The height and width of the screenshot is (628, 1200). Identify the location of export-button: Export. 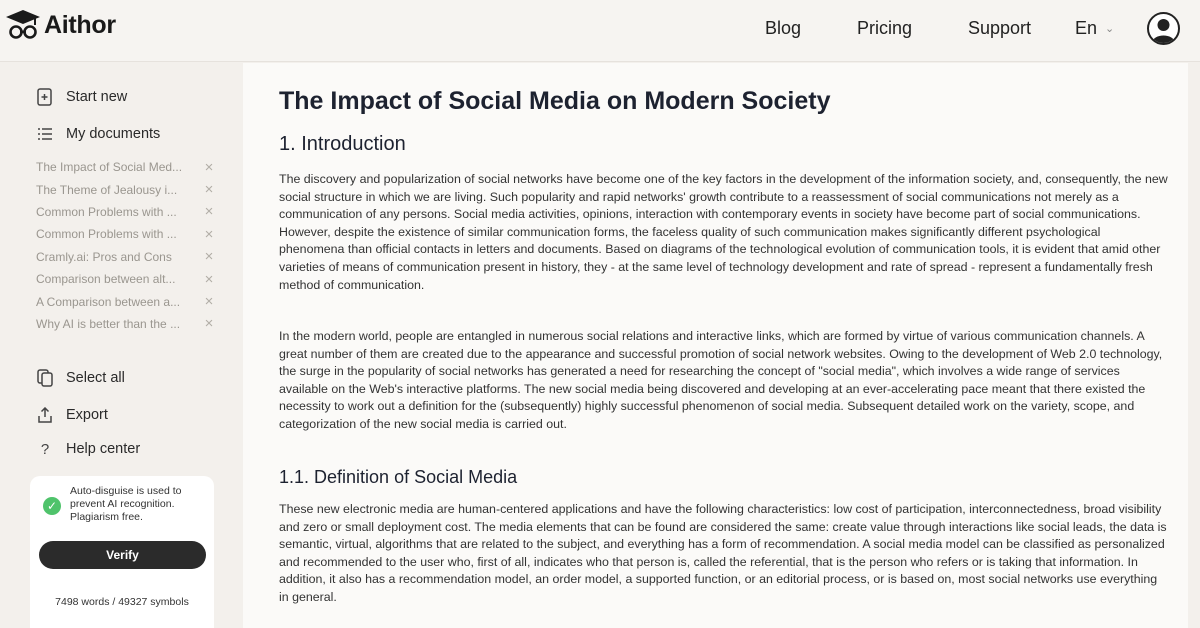
(72, 415).